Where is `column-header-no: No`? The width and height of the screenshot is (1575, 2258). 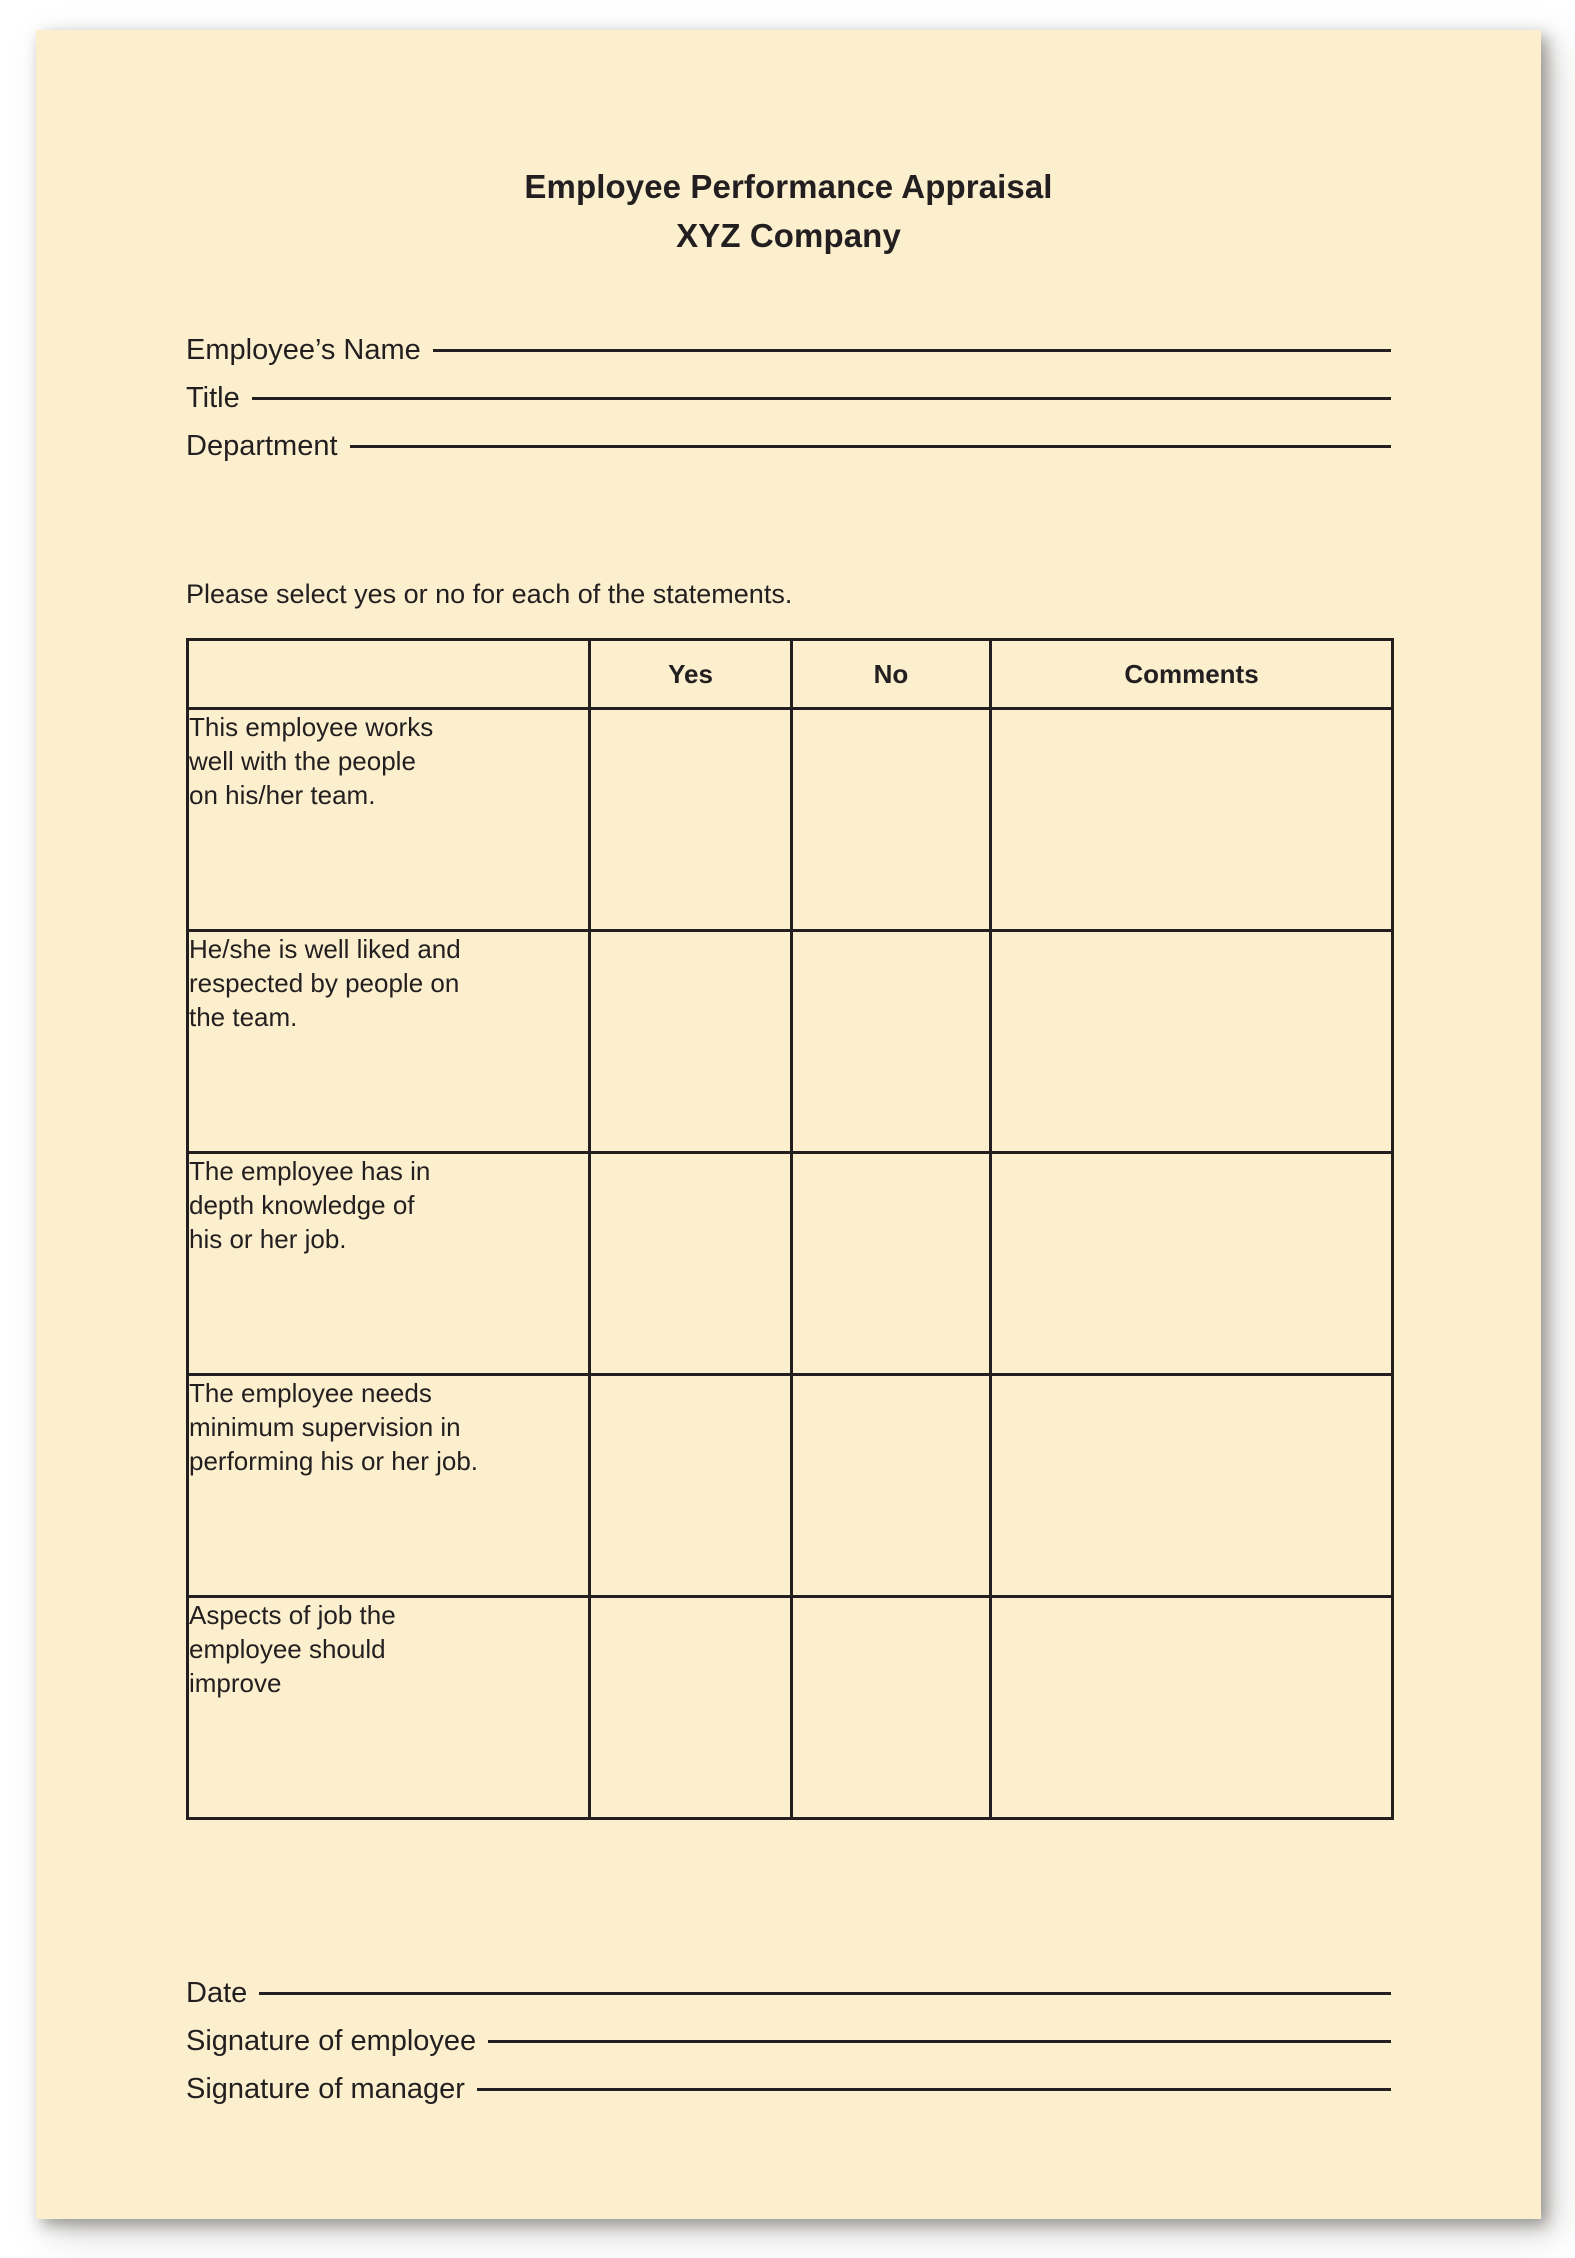
column-header-no: No is located at coordinates (891, 674).